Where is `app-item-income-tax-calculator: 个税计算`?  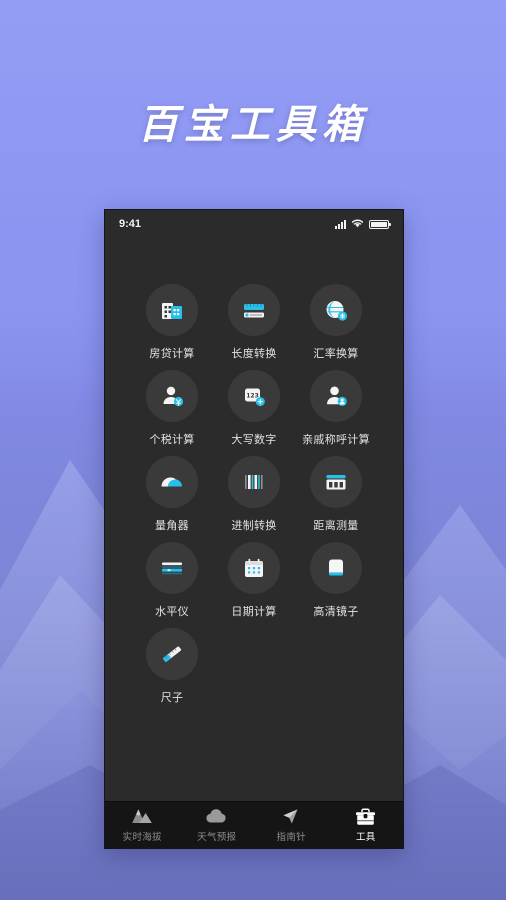
app-item-income-tax-calculator: 个税计算 is located at coordinates (172, 413).